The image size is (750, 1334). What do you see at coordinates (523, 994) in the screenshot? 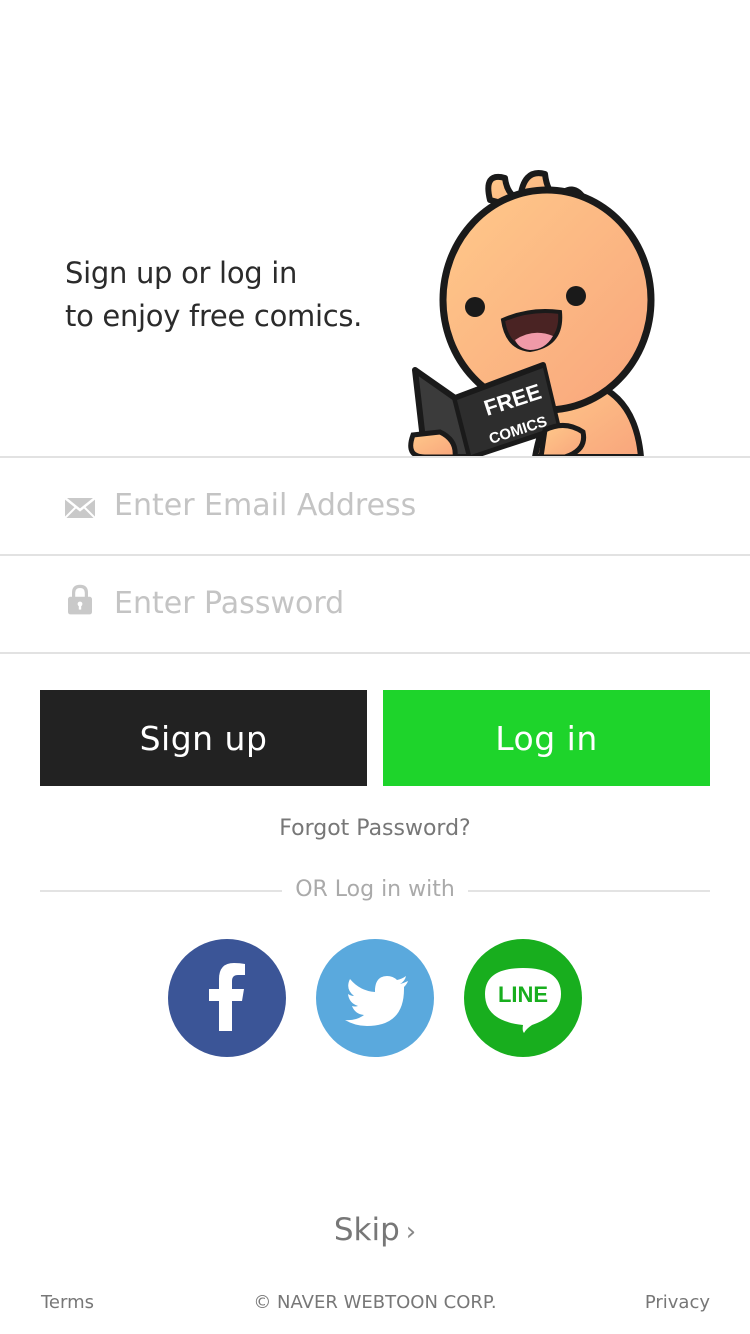
I see `line-icon-text: LINE` at bounding box center [523, 994].